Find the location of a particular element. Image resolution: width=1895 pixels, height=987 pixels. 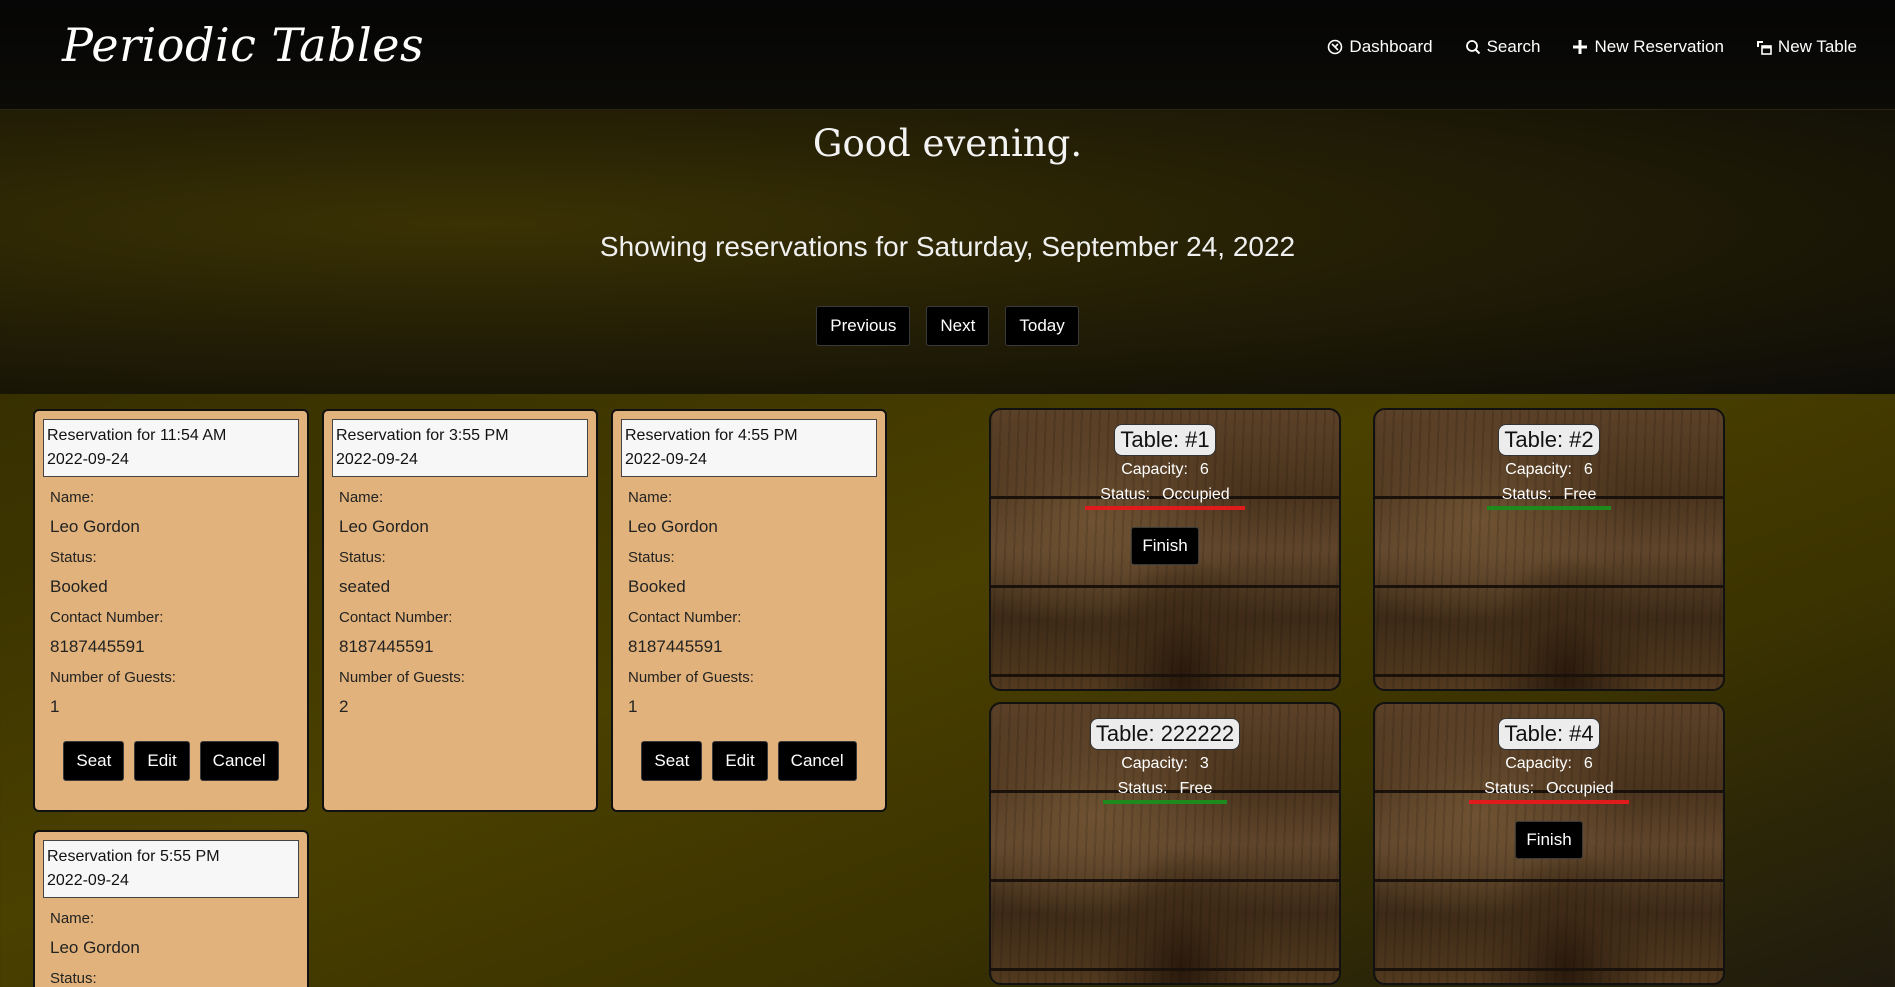

brand-logo: Periodic Tables is located at coordinates (243, 45).